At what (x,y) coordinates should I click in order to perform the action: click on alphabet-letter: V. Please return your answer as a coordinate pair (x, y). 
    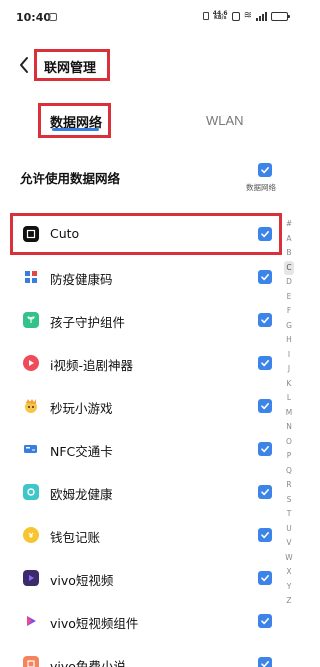
    Looking at the image, I should click on (289, 543).